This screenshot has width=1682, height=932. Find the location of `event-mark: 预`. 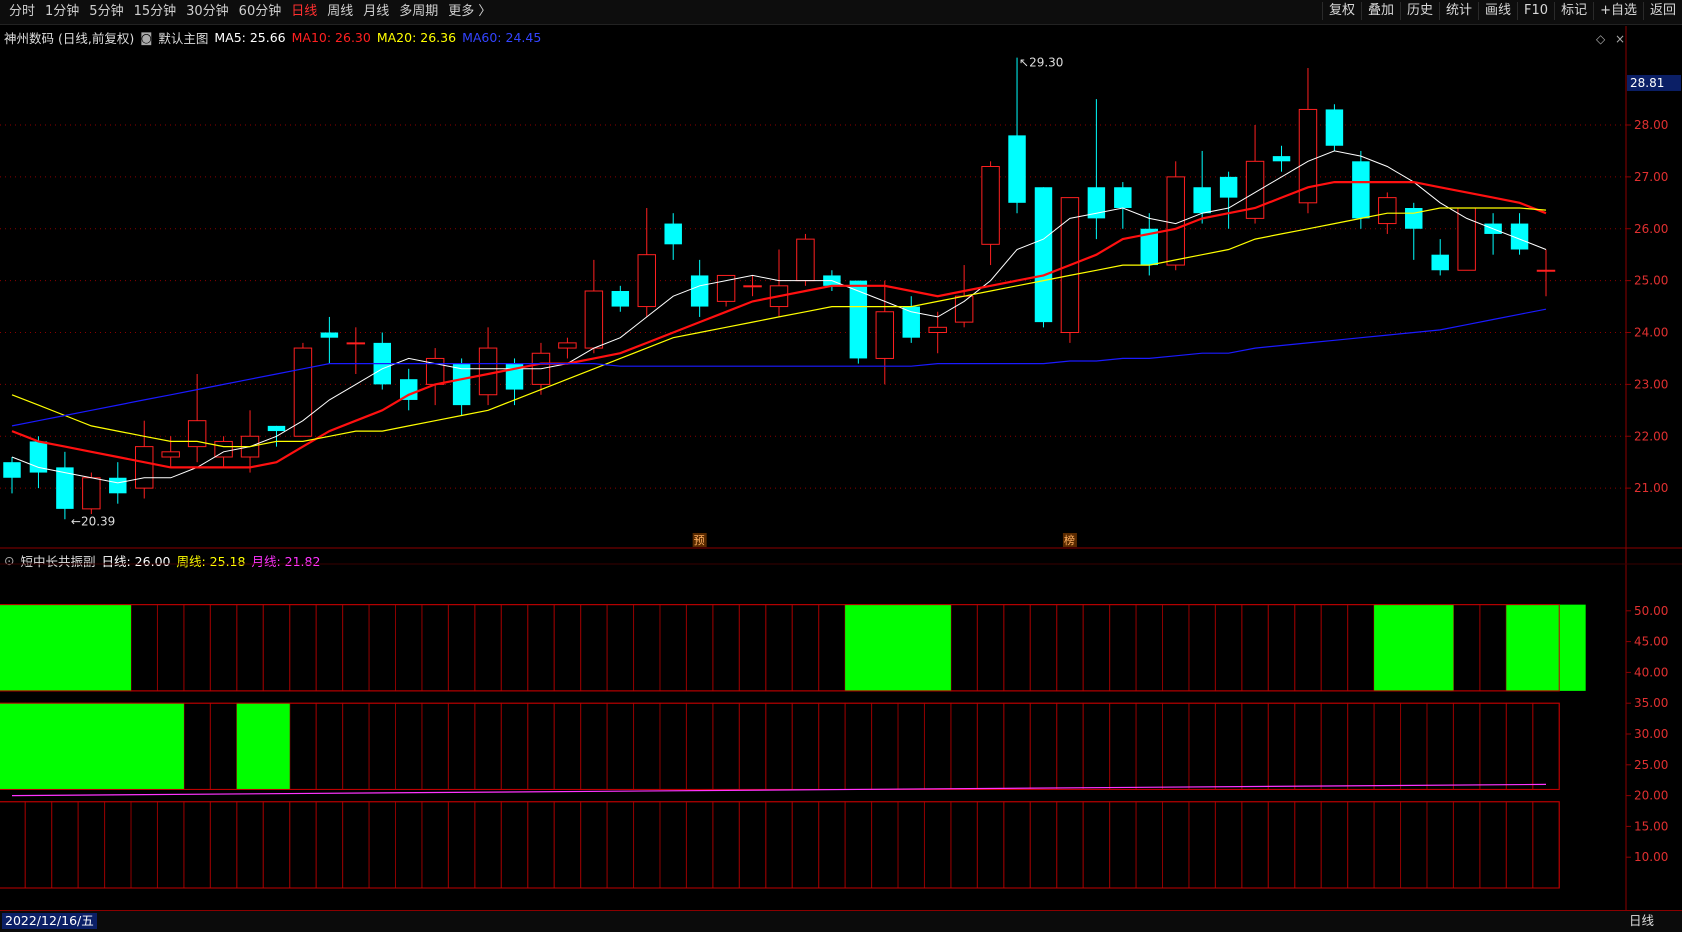

event-mark: 预 is located at coordinates (699, 540).